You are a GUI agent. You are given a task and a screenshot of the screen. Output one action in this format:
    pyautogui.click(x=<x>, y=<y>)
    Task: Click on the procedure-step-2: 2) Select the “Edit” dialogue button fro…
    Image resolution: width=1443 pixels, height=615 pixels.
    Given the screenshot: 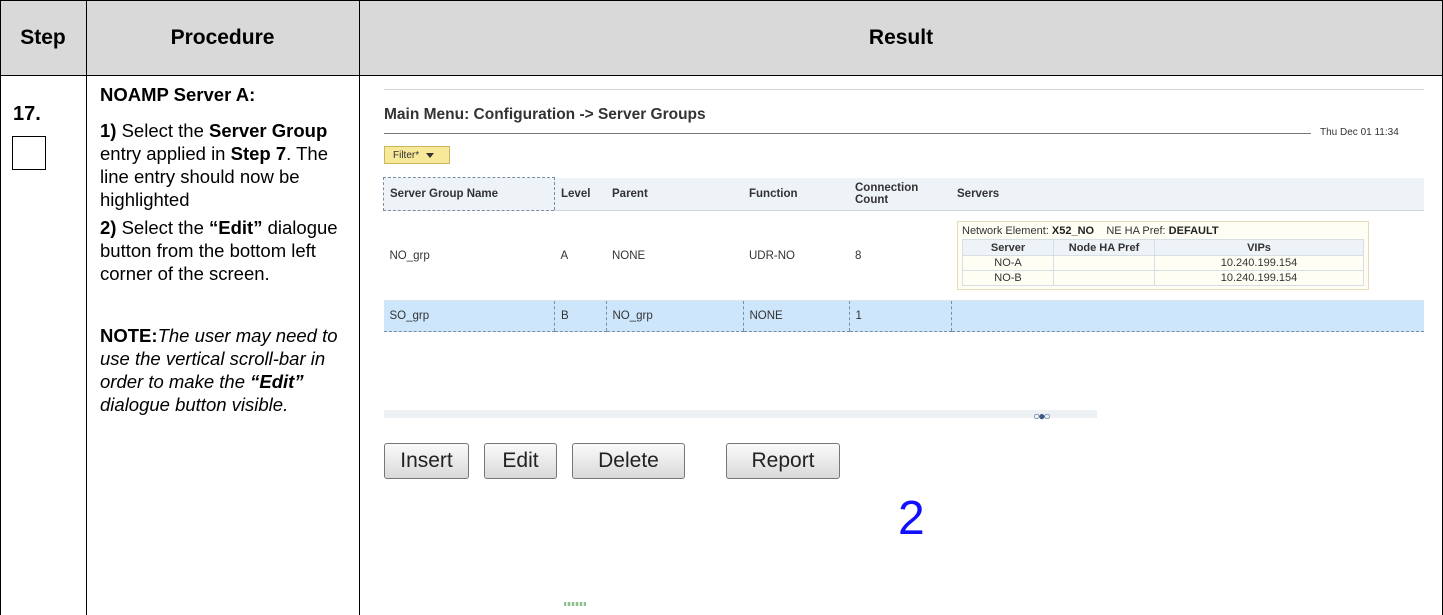 What is the action you would take?
    pyautogui.click(x=229, y=250)
    